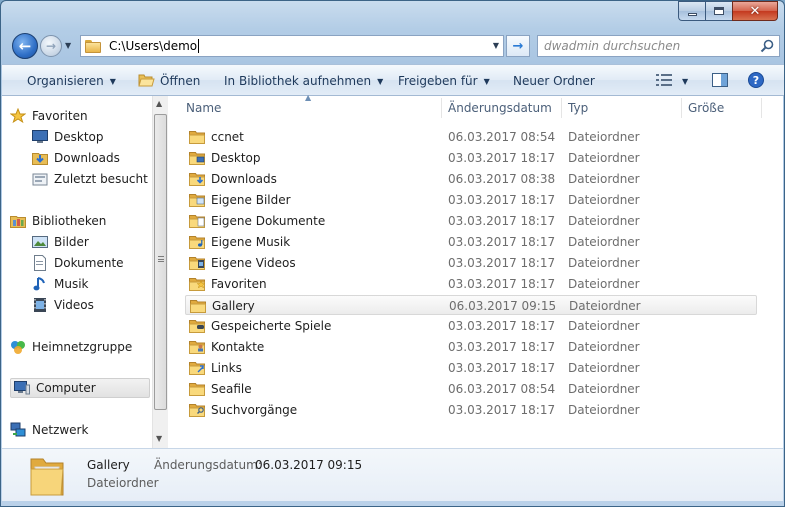  I want to click on file-name-cell: Downloads, so click(233, 179).